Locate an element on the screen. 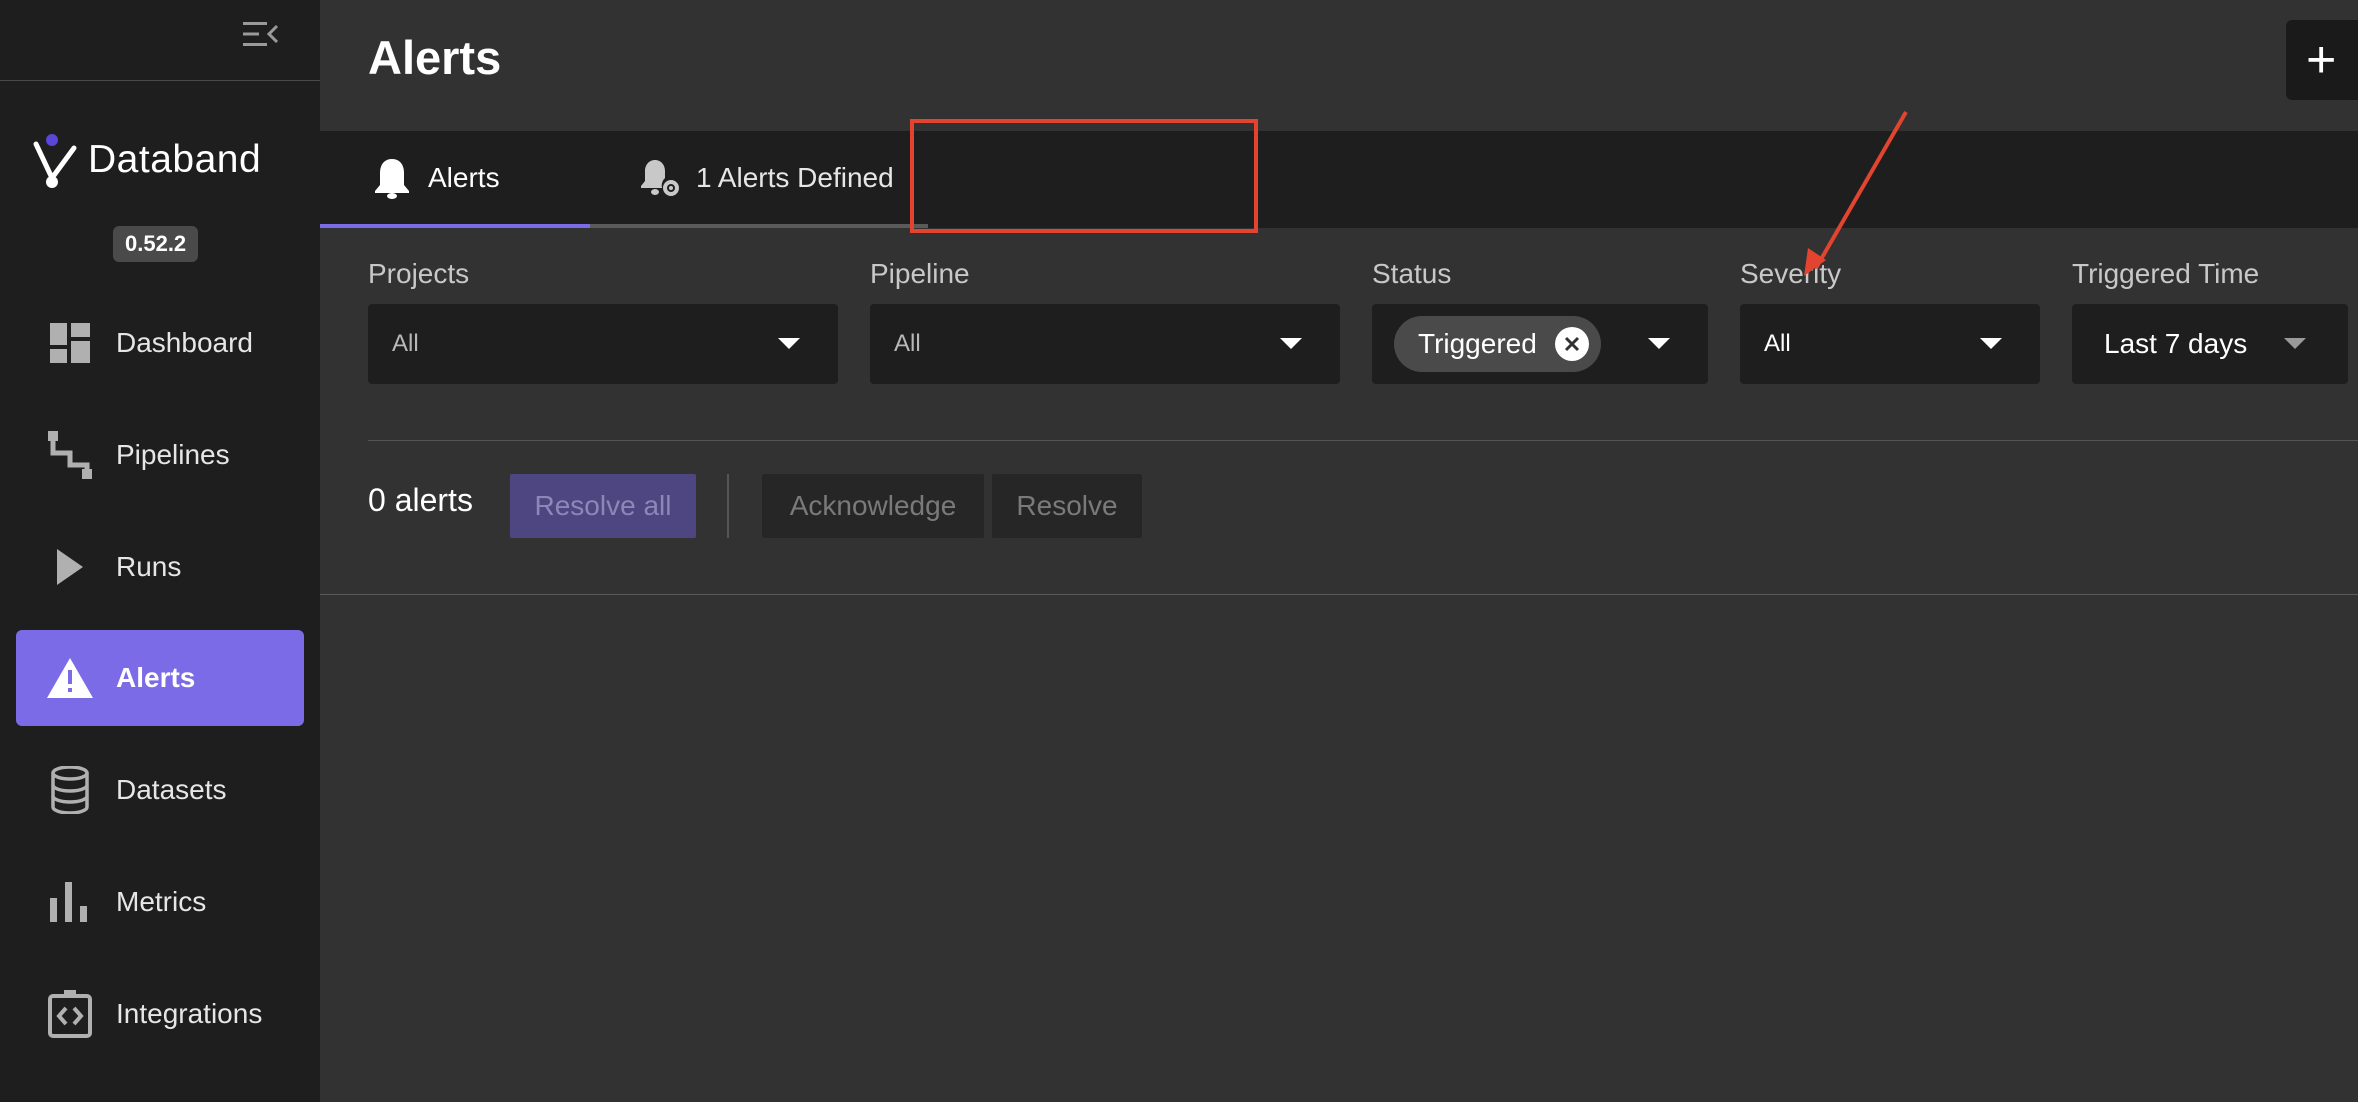 This screenshot has height=1102, width=2358. status-label: Status is located at coordinates (1412, 273).